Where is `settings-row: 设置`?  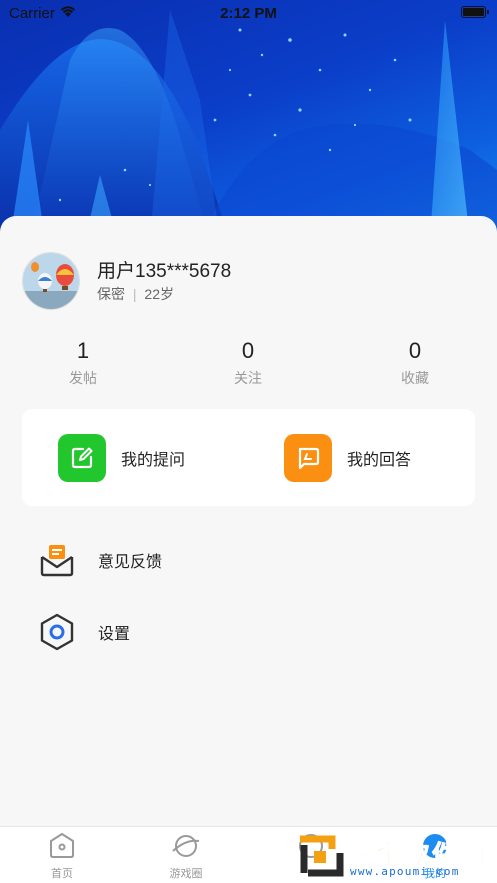
settings-row: 设置 is located at coordinates (248, 632).